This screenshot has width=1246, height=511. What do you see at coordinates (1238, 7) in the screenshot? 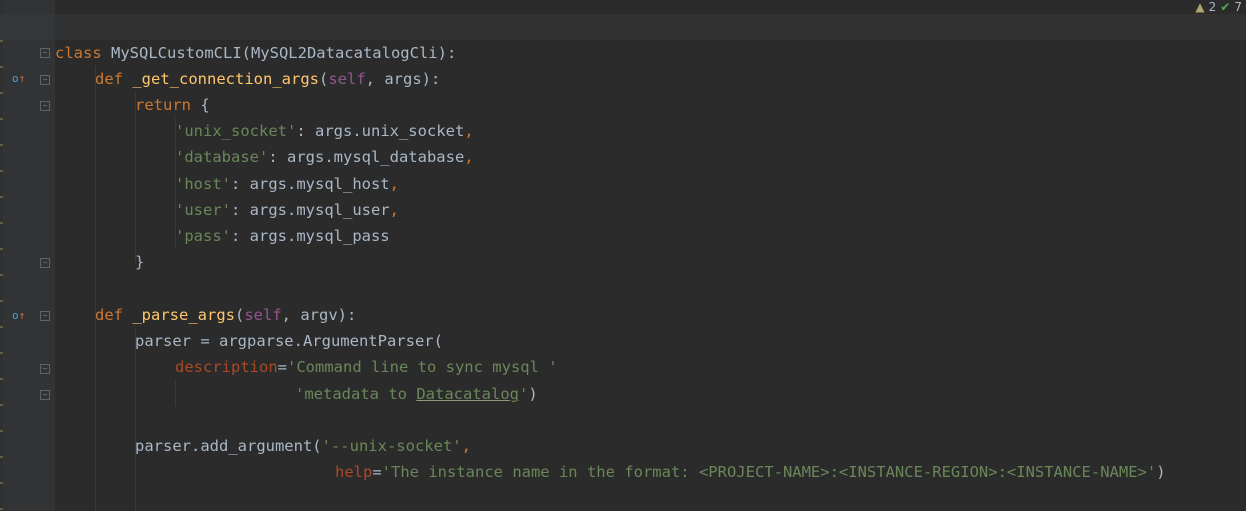
I see `weak-warning-count: 7` at bounding box center [1238, 7].